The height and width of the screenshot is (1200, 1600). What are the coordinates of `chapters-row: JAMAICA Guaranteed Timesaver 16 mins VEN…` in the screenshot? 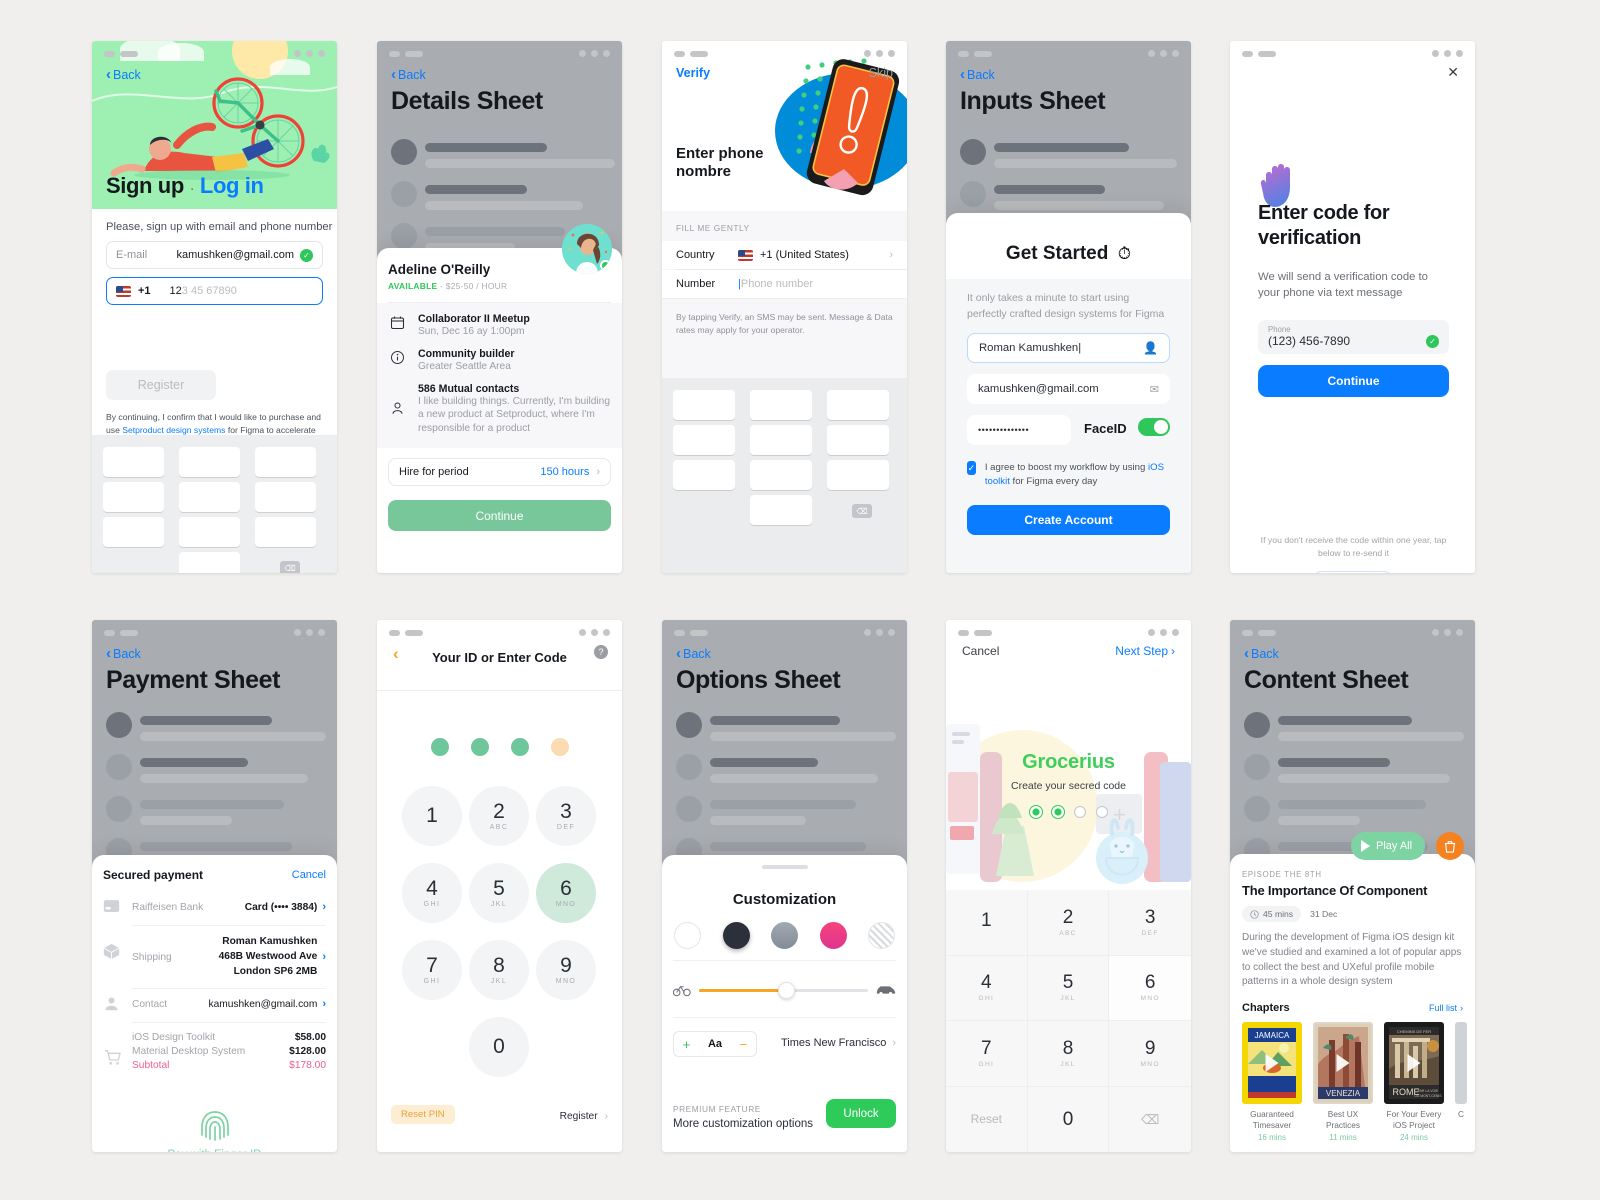 It's located at (1354, 1082).